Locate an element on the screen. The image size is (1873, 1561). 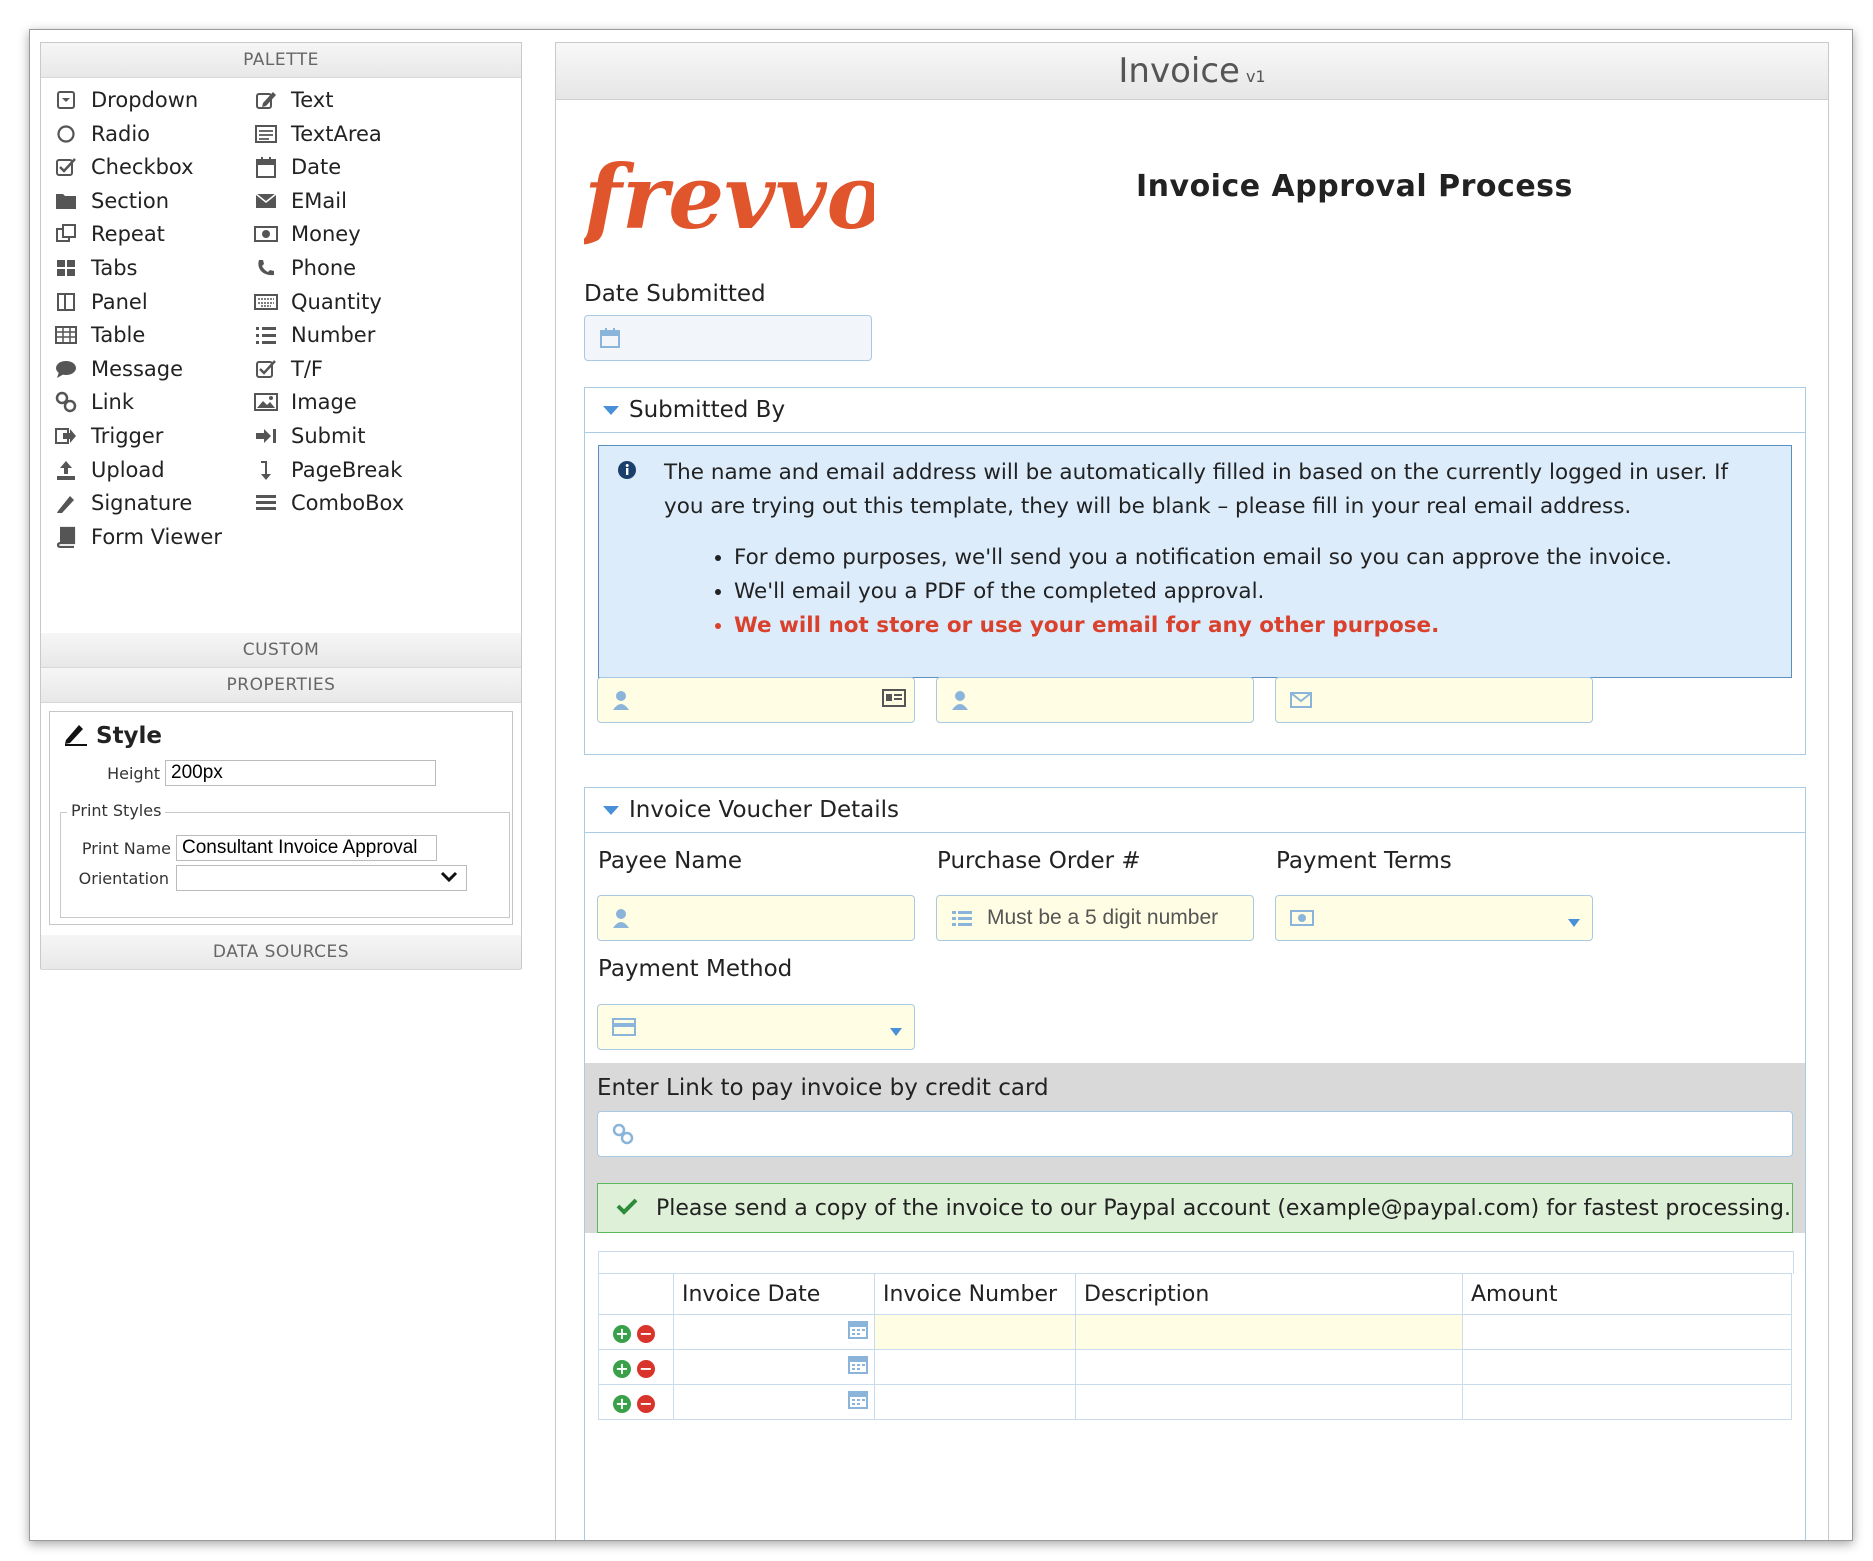
palette-item-section: Section is located at coordinates (111, 201).